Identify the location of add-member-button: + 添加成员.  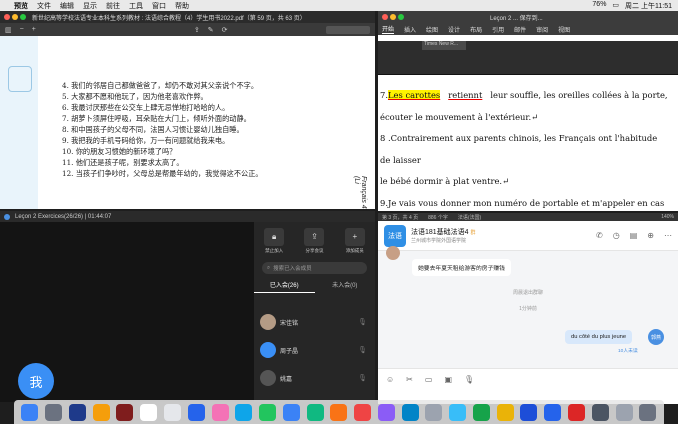
(355, 241).